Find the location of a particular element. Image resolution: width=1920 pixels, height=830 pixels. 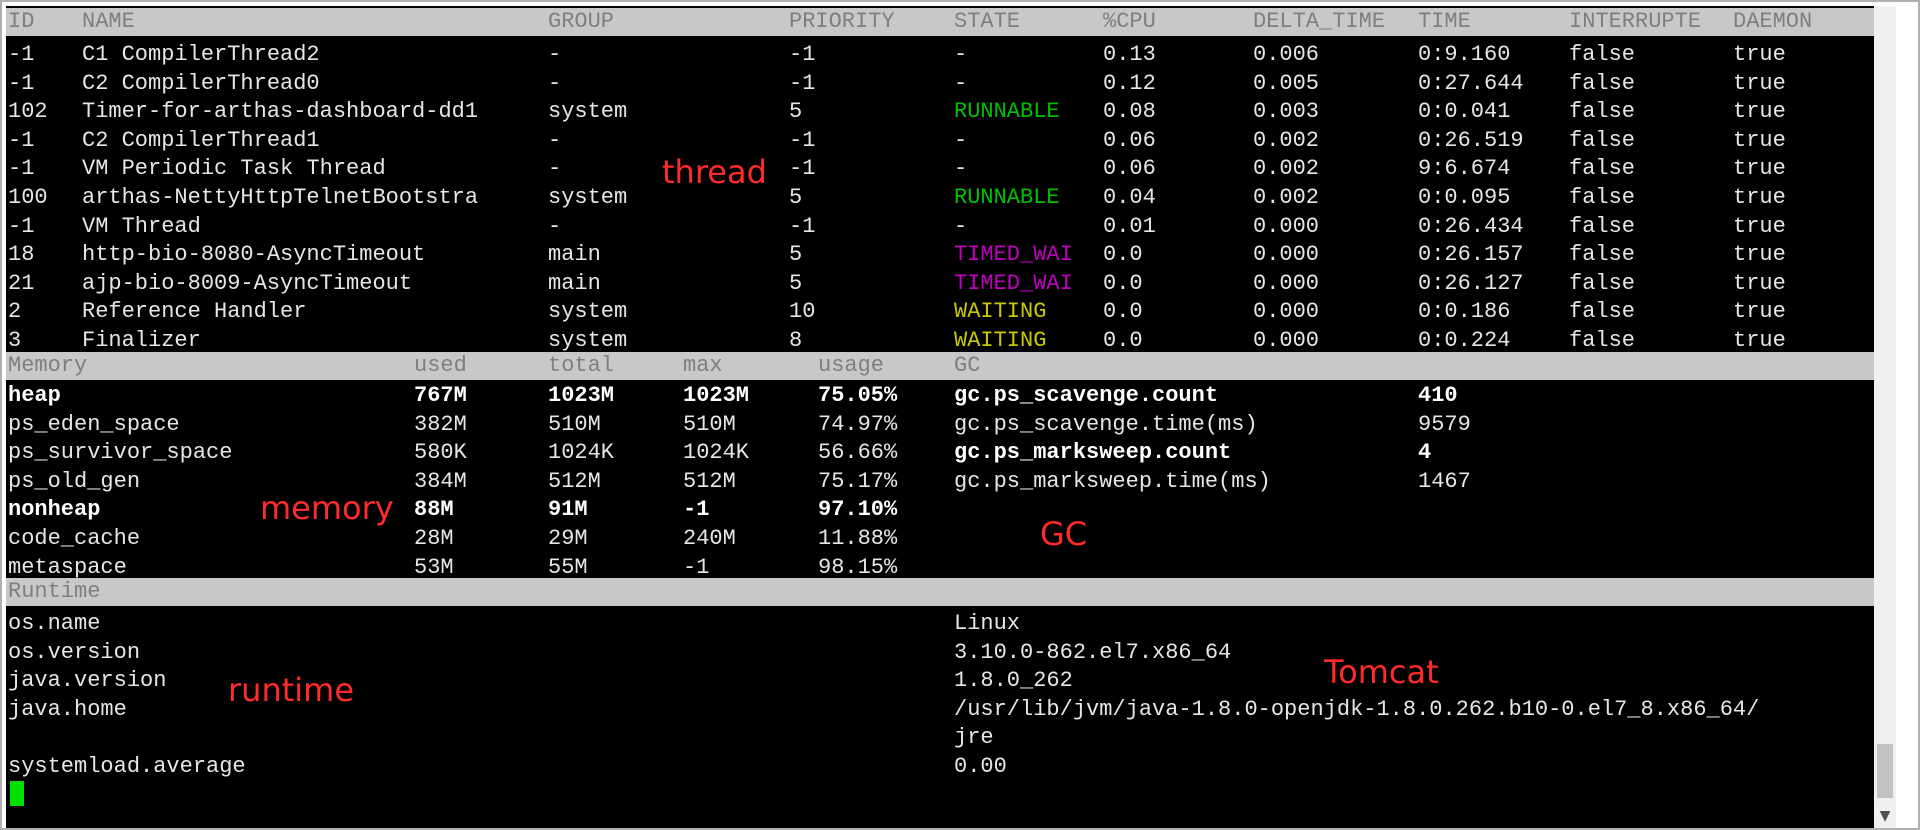

runtime-row: os.version 3.10.0-862.el7.x86_64 is located at coordinates (945, 653).